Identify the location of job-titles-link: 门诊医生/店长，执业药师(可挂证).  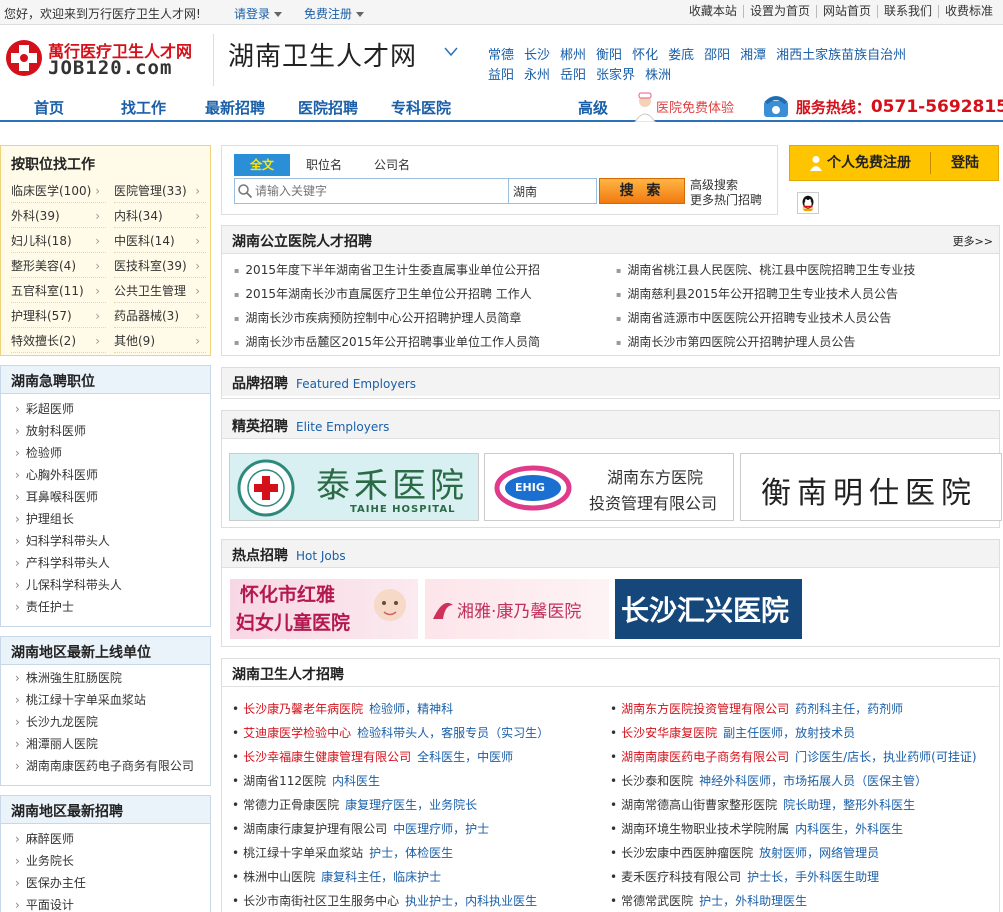
(885, 757).